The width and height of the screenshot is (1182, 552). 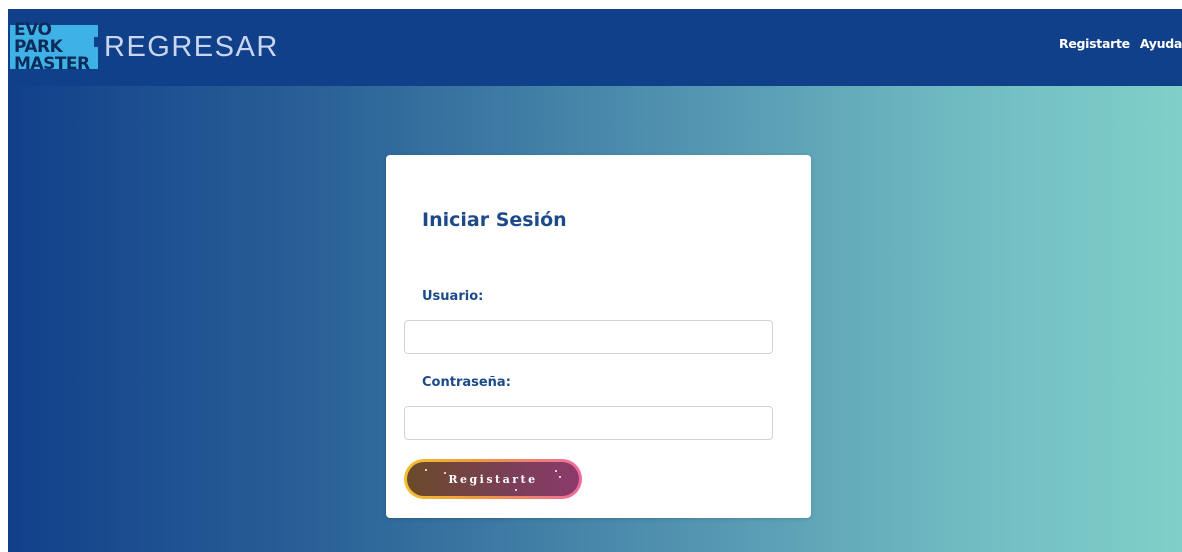 What do you see at coordinates (453, 296) in the screenshot?
I see `username-label: Usuario:` at bounding box center [453, 296].